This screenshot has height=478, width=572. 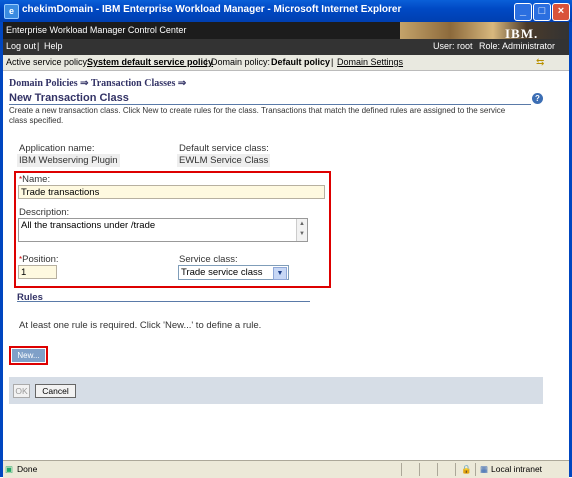 I want to click on user-label: User: root, so click(x=453, y=46).